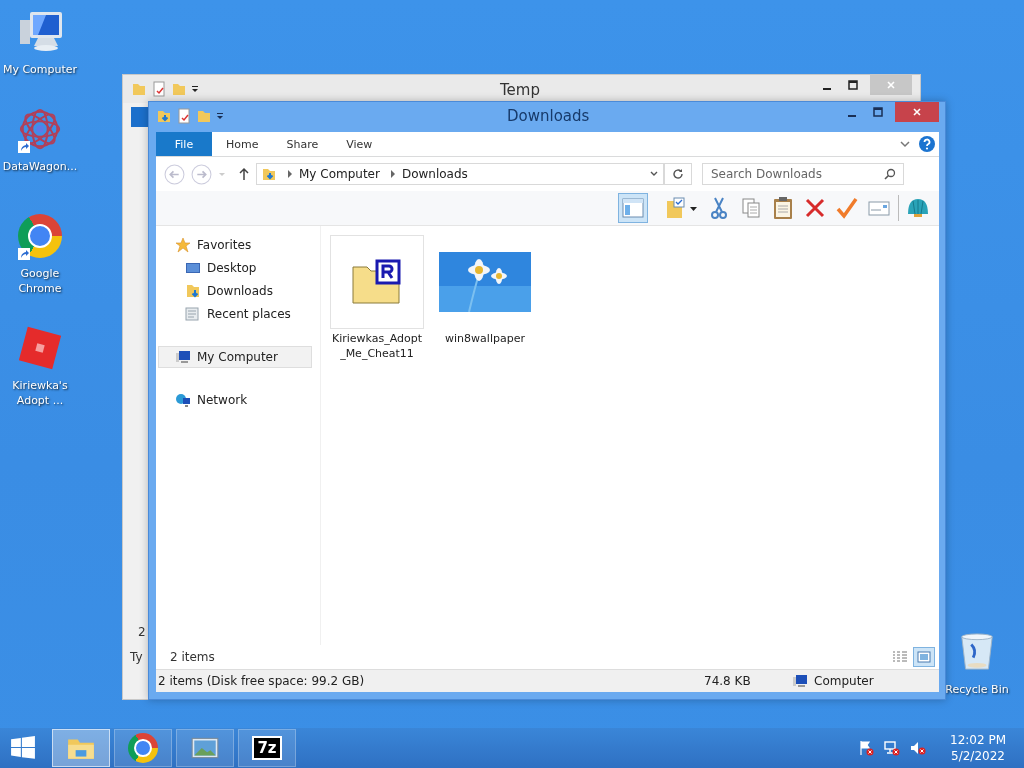  What do you see at coordinates (262, 681) in the screenshot?
I see `status-text: 2 items (Disk free space: 99.2 GB)` at bounding box center [262, 681].